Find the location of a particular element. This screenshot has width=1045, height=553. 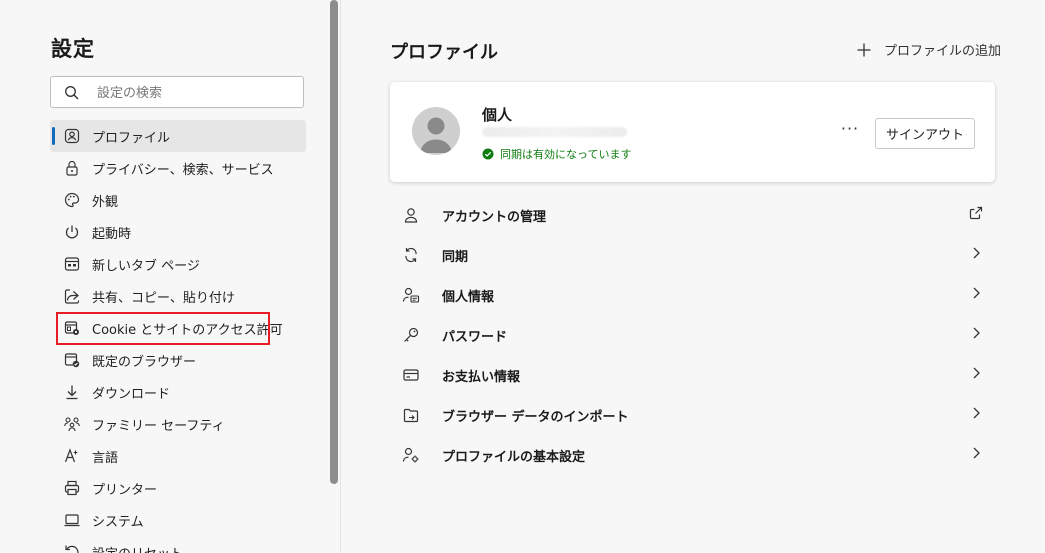

sidebar-item-label: 起動時 is located at coordinates (112, 234).